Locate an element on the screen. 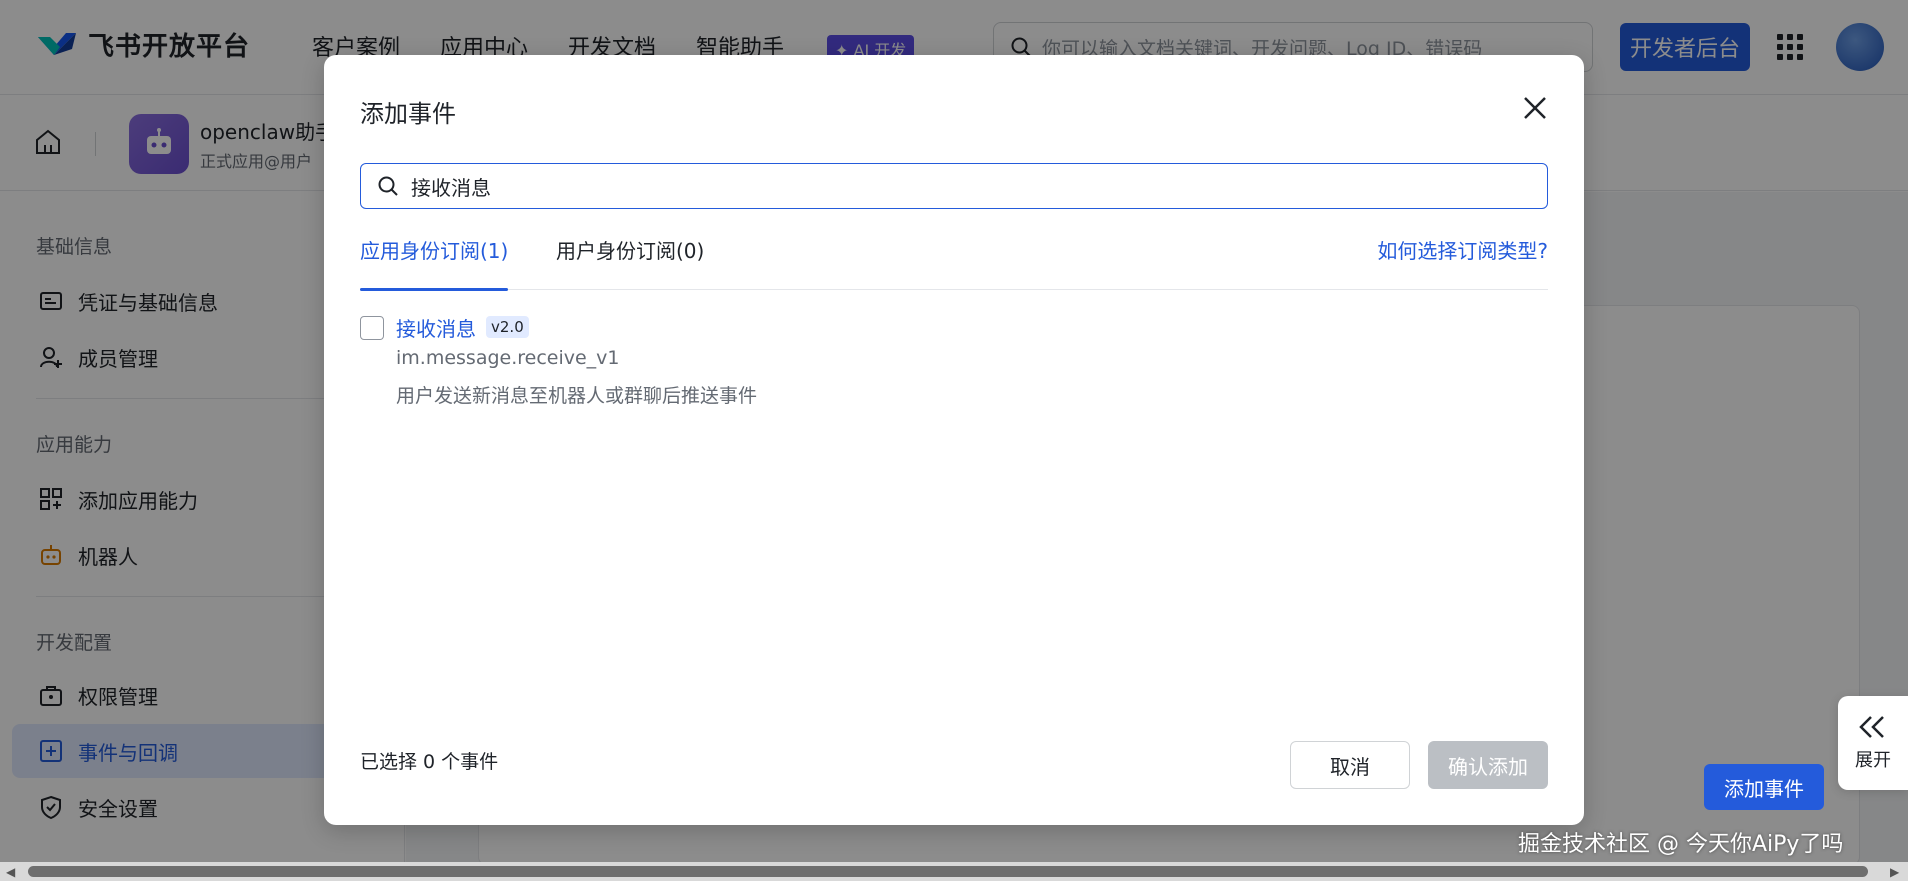 The width and height of the screenshot is (1908, 881). event-version-badge: v2.0 is located at coordinates (507, 327).